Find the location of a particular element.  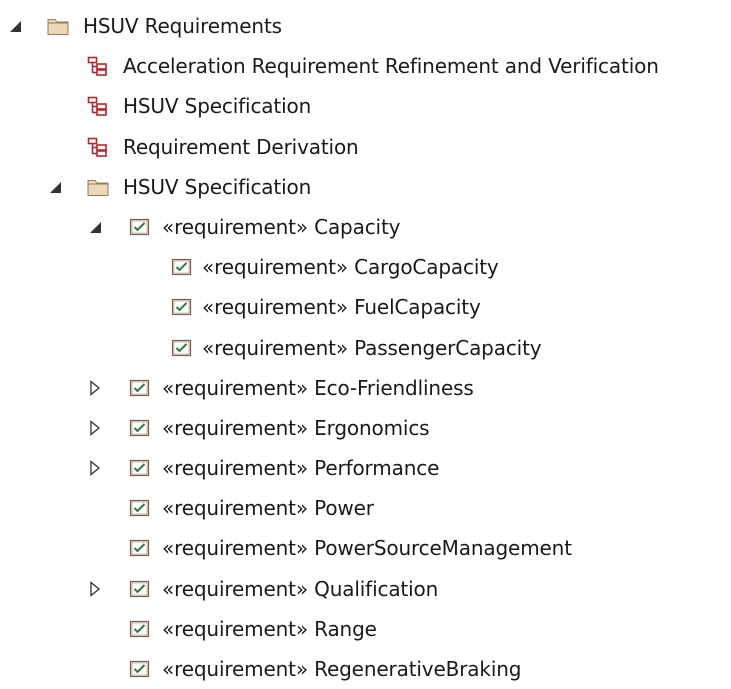

tree-node-label: HSUV Requirements is located at coordinates (182, 26).